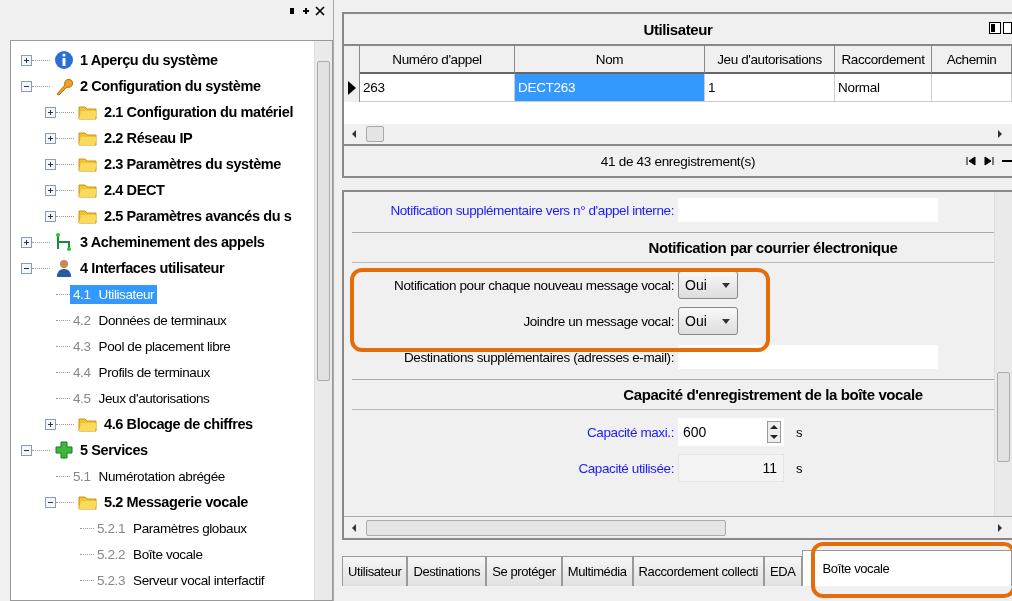 This screenshot has height=601, width=1012. I want to click on section-title: Notification par courrier électronique, so click(773, 247).